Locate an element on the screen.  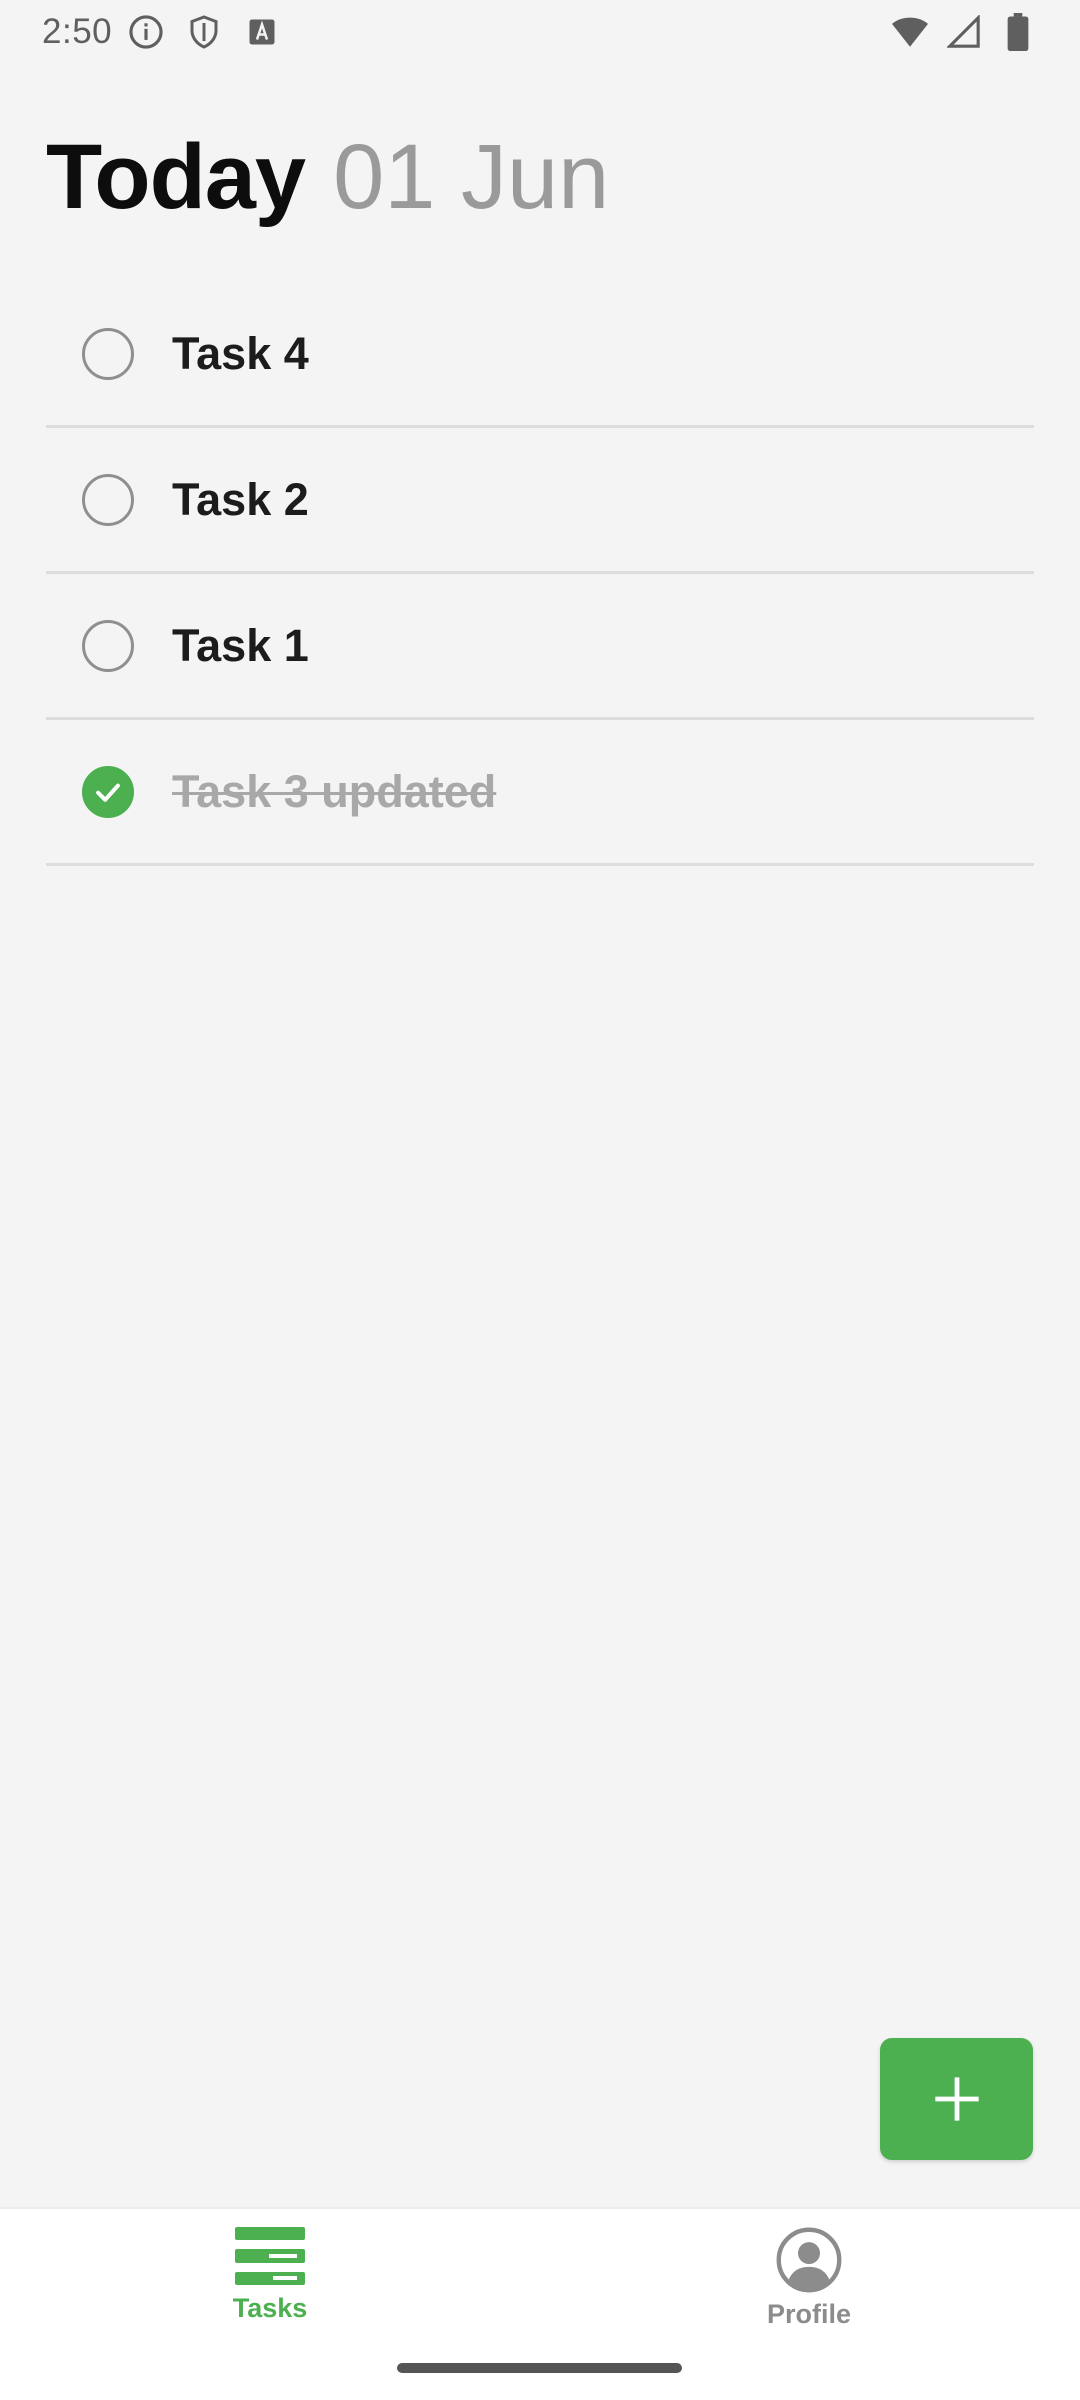
home-indicator is located at coordinates (539, 2368).